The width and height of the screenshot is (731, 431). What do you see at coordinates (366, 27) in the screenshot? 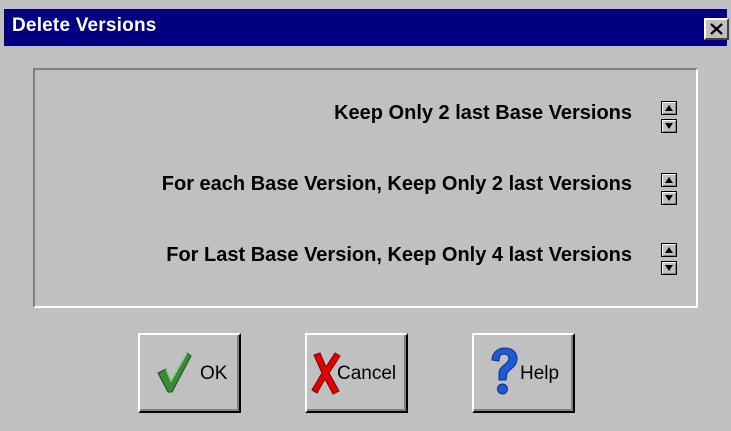
I see `title-bar: Delete Versions` at bounding box center [366, 27].